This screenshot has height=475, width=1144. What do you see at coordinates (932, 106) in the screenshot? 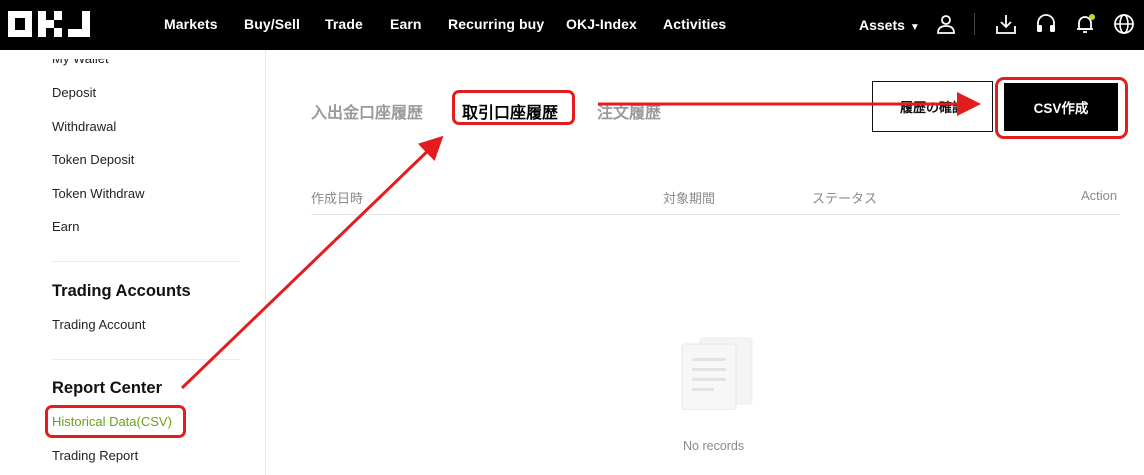
I see `check-history-button: 履歴の確認` at bounding box center [932, 106].